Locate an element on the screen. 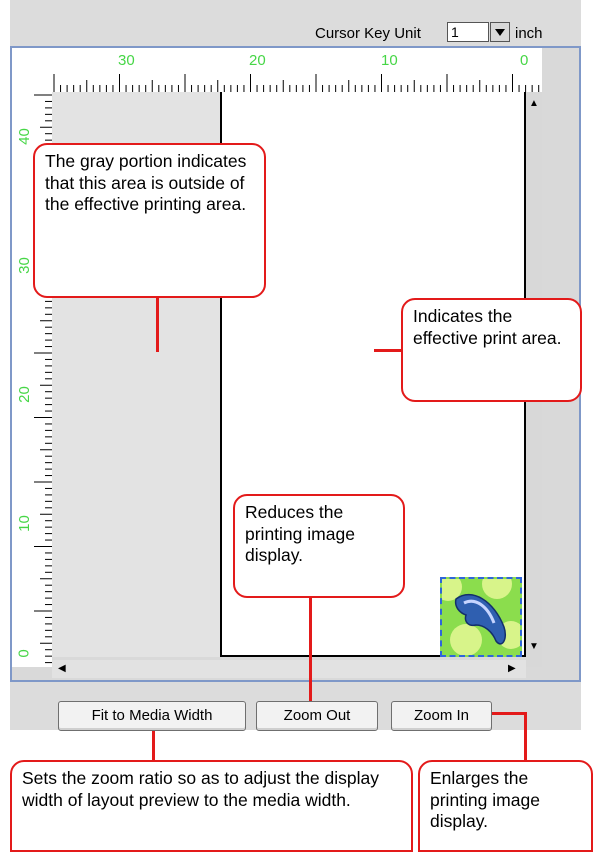 The height and width of the screenshot is (852, 593). scroll-up-icon: ▲ is located at coordinates (534, 103).